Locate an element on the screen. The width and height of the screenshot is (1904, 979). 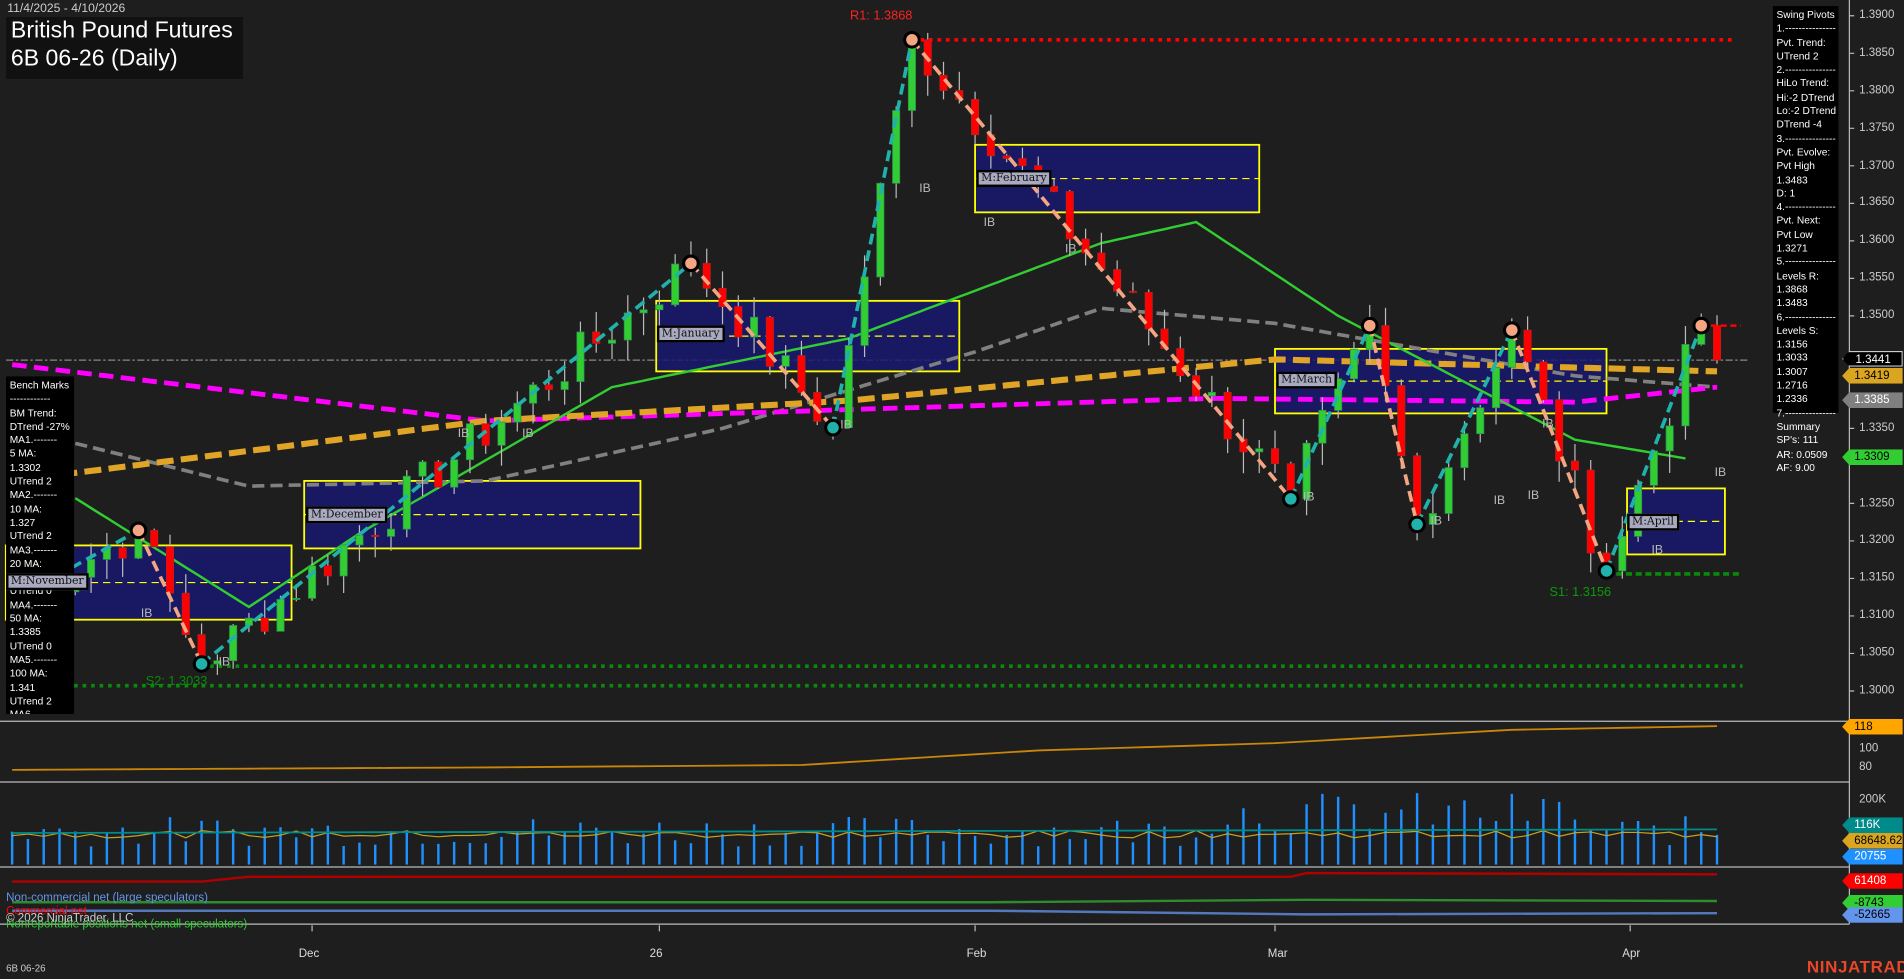
price-tick-label: 1.3250 is located at coordinates (1877, 503).